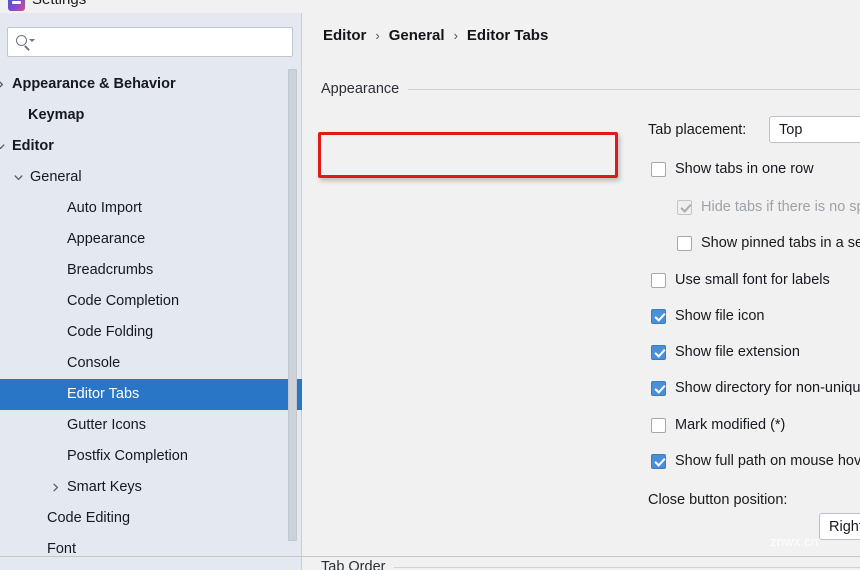  Describe the element at coordinates (752, 280) in the screenshot. I see `checkbox-label: Use small font for labels` at that location.